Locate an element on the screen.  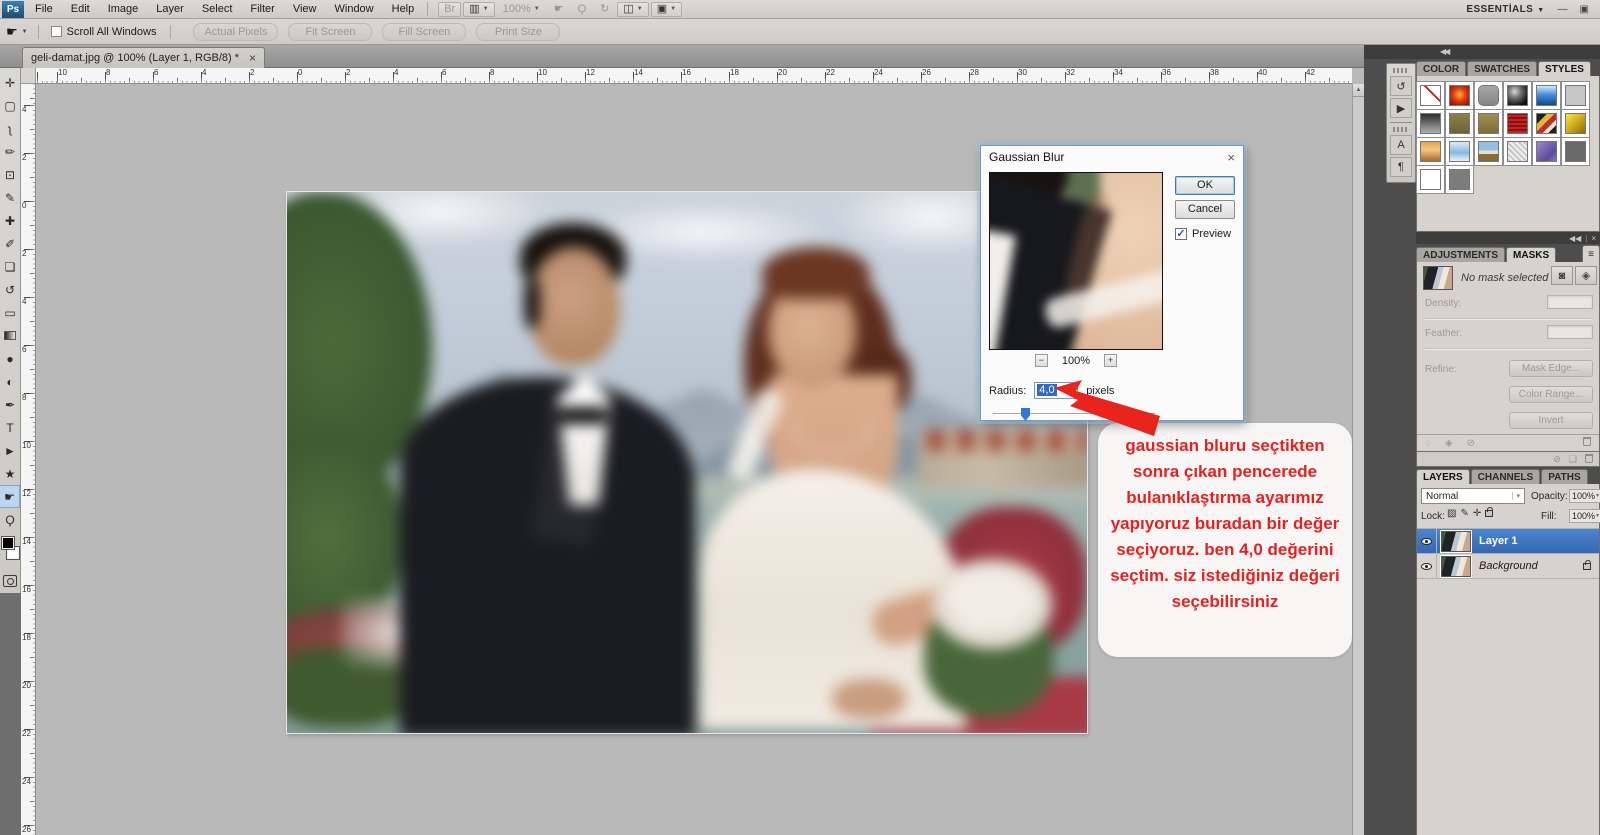
menu-help: Help is located at coordinates (403, 9).